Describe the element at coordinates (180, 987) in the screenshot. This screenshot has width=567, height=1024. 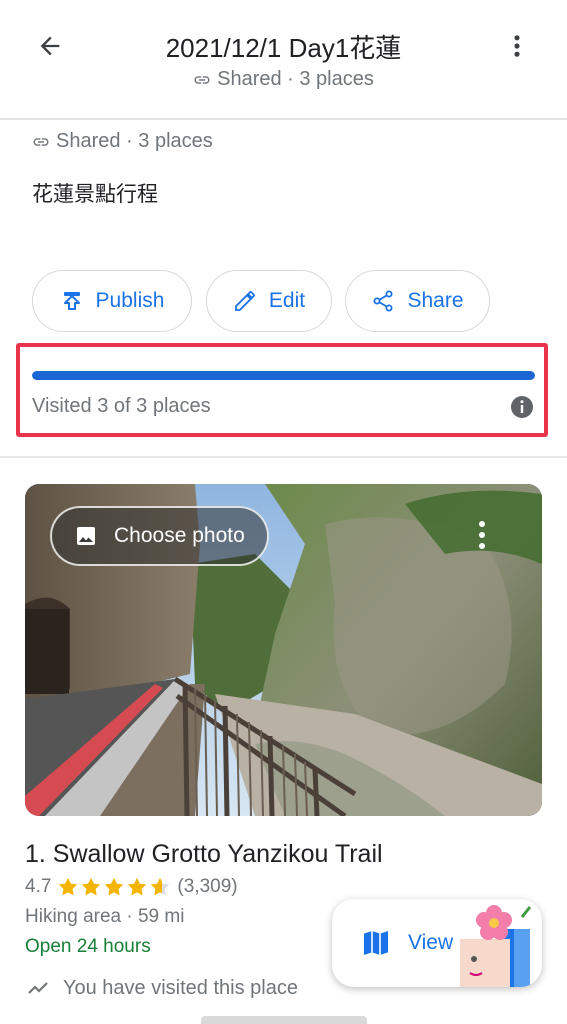
I see `visited-note-text: You have visited this place` at that location.